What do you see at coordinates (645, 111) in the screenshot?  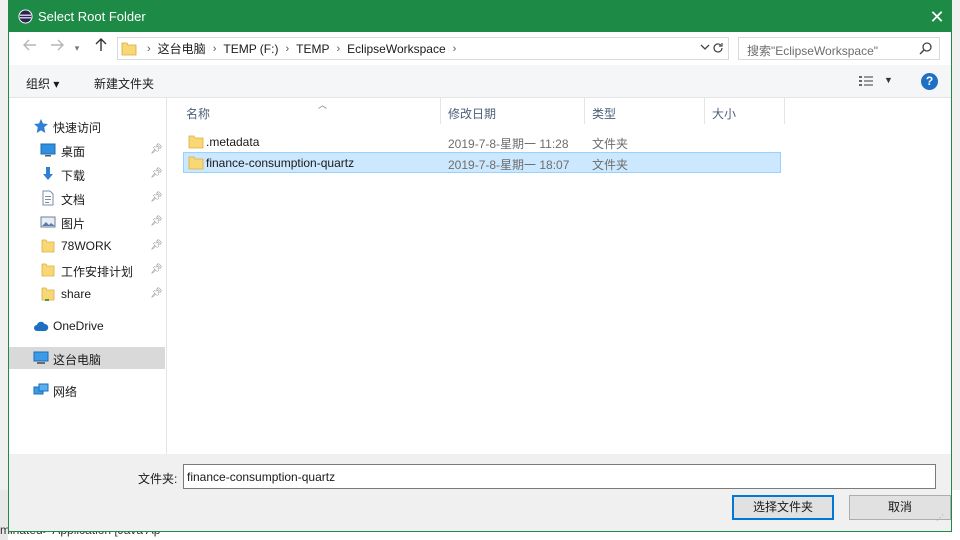 I see `column-header-type: 类型` at bounding box center [645, 111].